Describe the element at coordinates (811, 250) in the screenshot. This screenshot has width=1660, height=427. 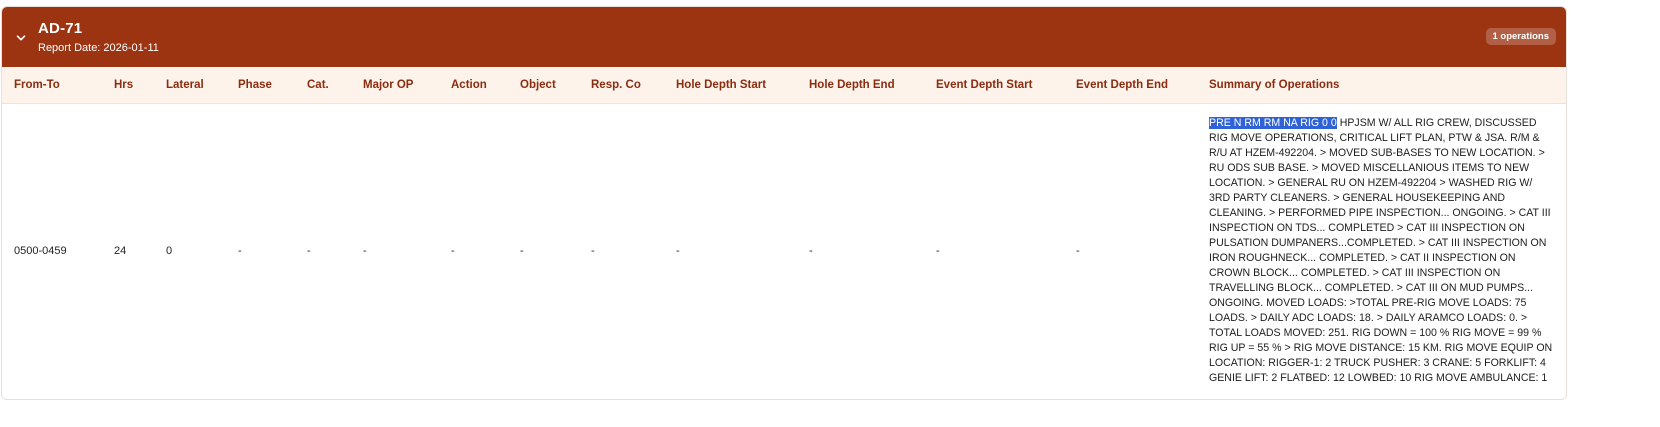
I see `cell-hole-depth-end: -` at that location.